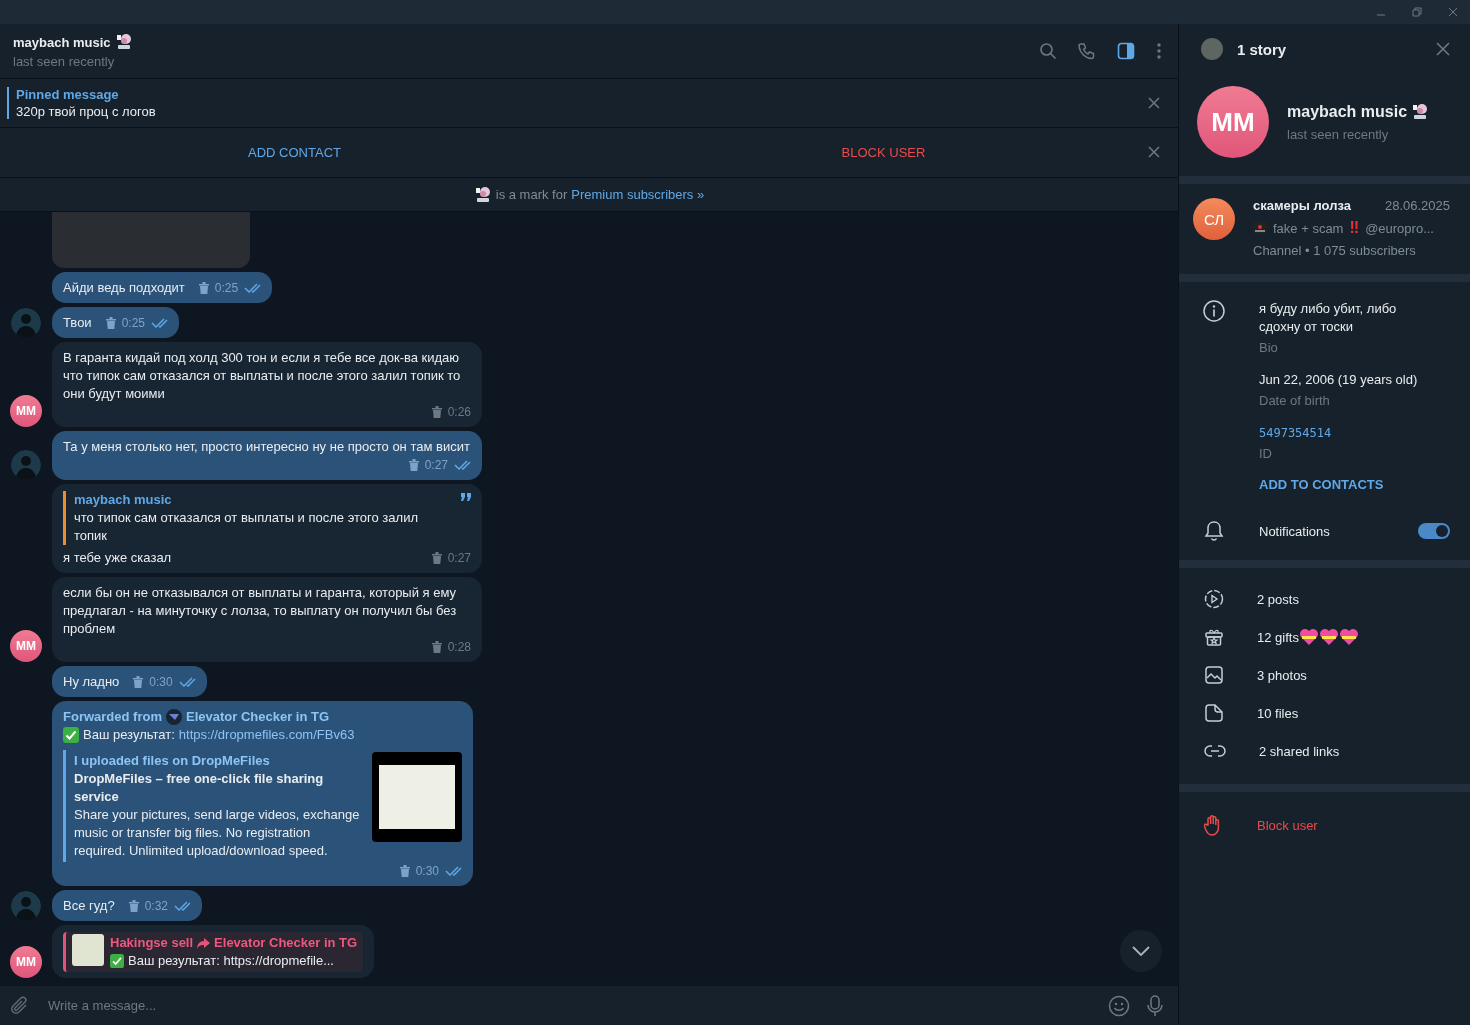 The height and width of the screenshot is (1025, 1470). Describe the element at coordinates (88, 950) in the screenshot. I see `thumbnail-image-placeholder` at that location.